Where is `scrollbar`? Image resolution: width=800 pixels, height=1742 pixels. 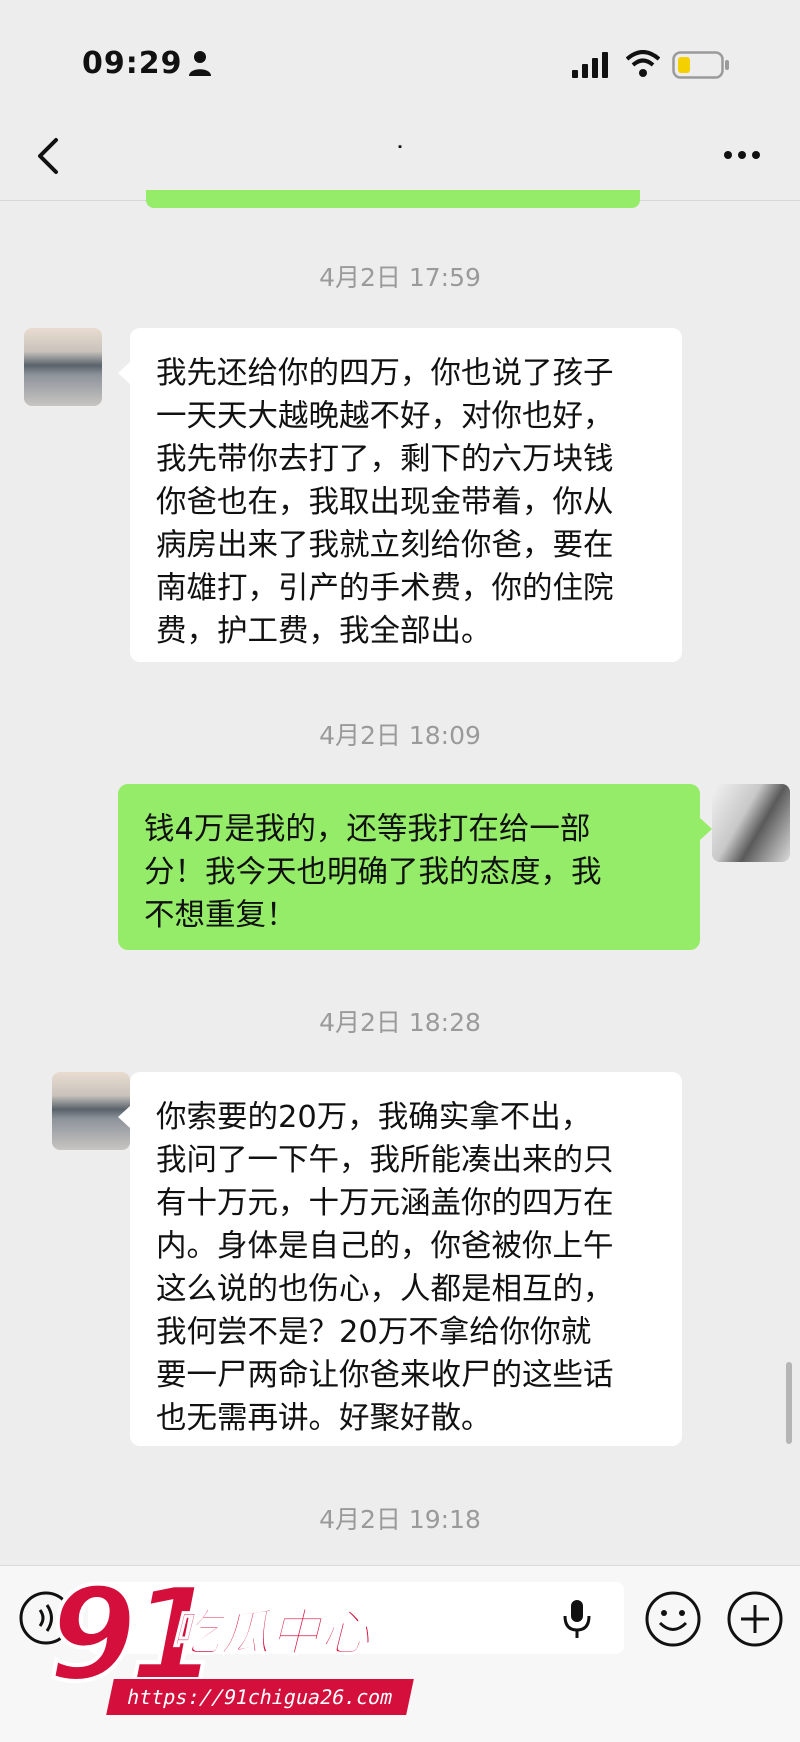 scrollbar is located at coordinates (789, 1403).